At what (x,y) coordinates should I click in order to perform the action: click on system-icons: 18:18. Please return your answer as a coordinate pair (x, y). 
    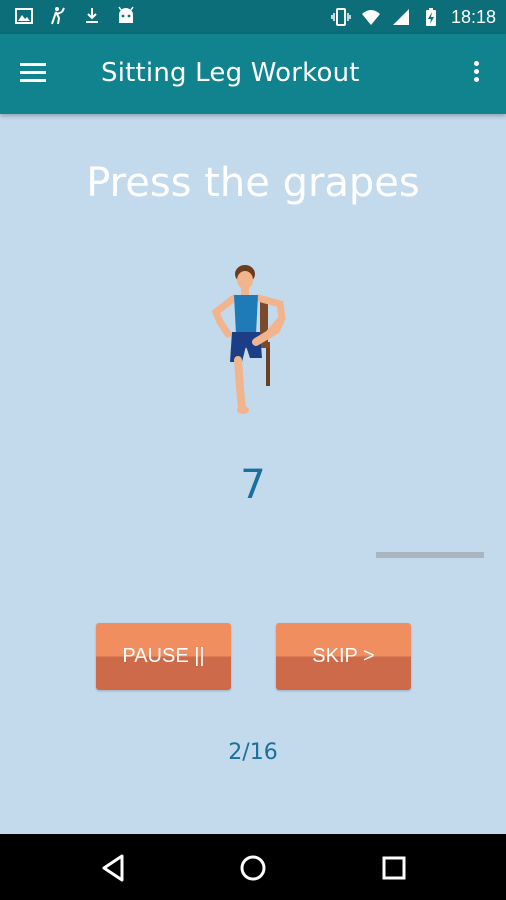
    Looking at the image, I should click on (413, 17).